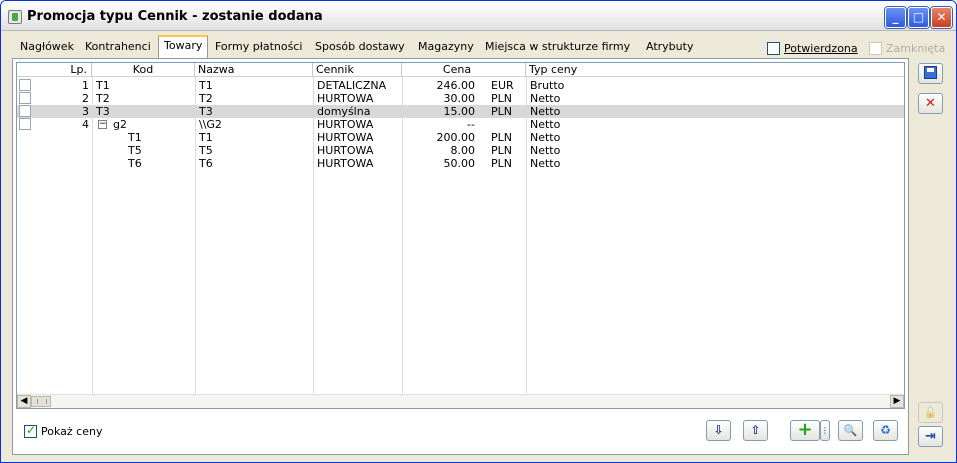 This screenshot has width=957, height=463. What do you see at coordinates (715, 70) in the screenshot?
I see `col-typ-ceny: Typ ceny` at bounding box center [715, 70].